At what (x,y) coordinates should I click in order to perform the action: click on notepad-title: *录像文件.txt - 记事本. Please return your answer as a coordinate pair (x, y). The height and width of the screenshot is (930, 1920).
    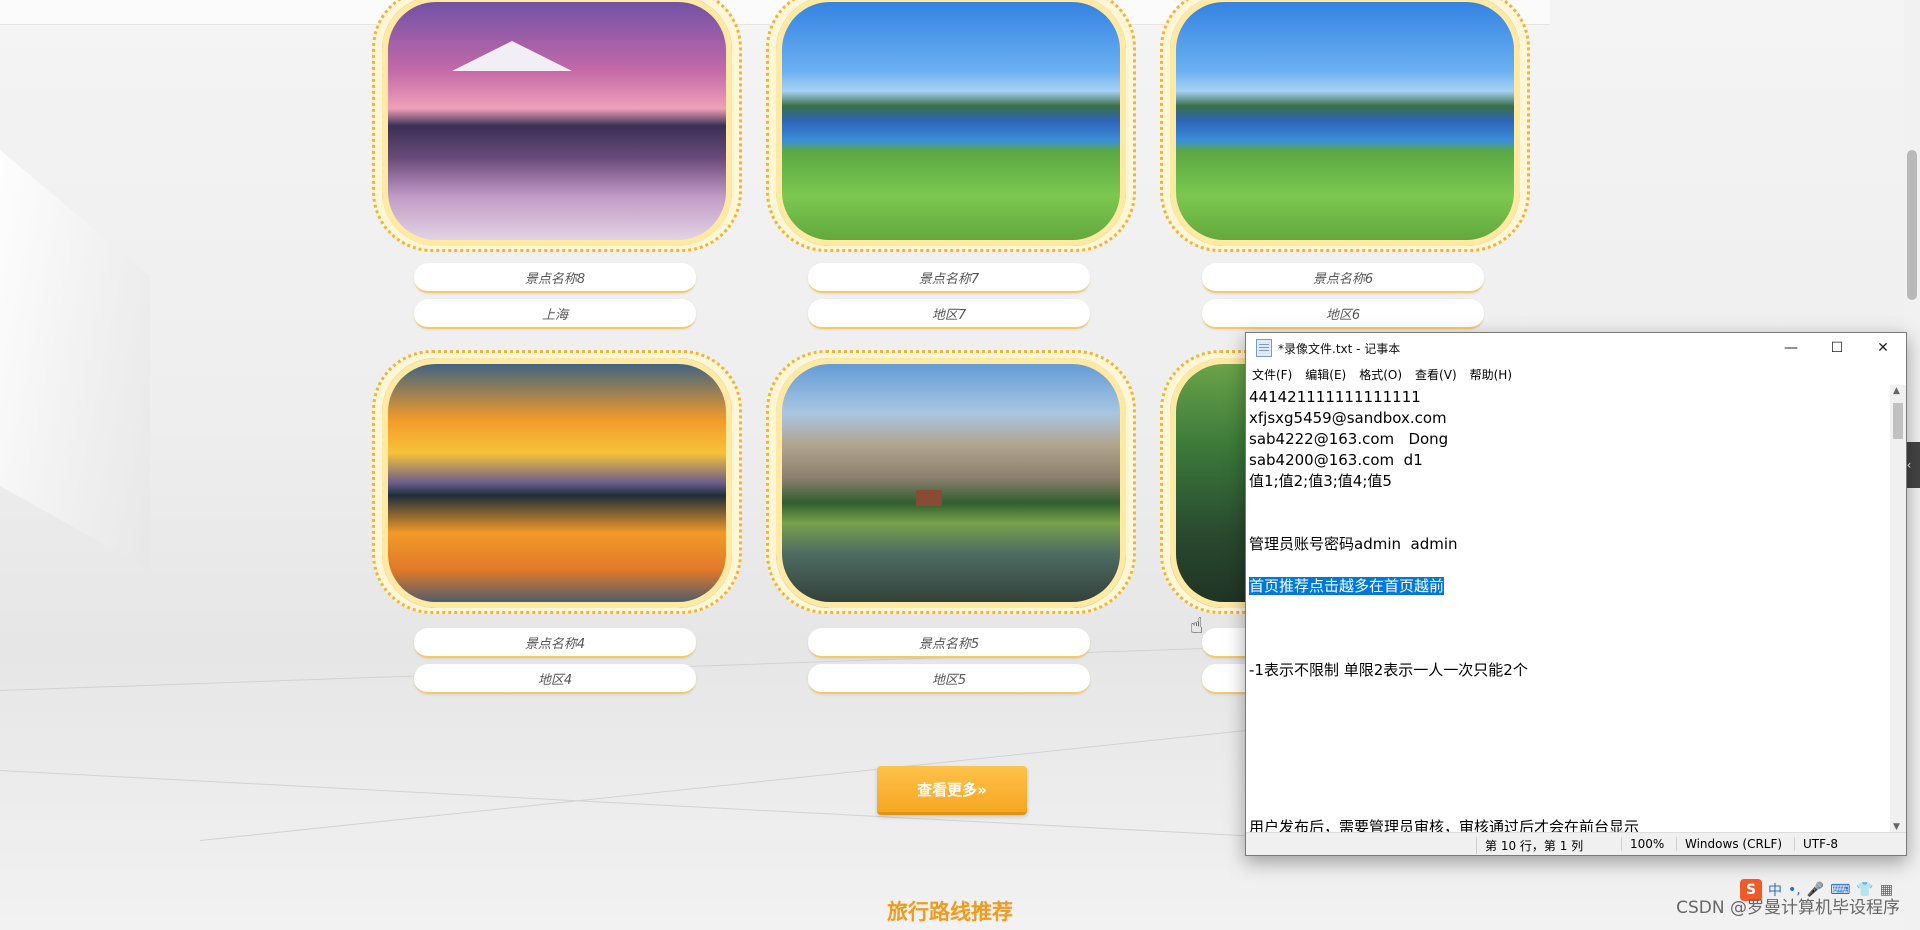
    Looking at the image, I should click on (1339, 348).